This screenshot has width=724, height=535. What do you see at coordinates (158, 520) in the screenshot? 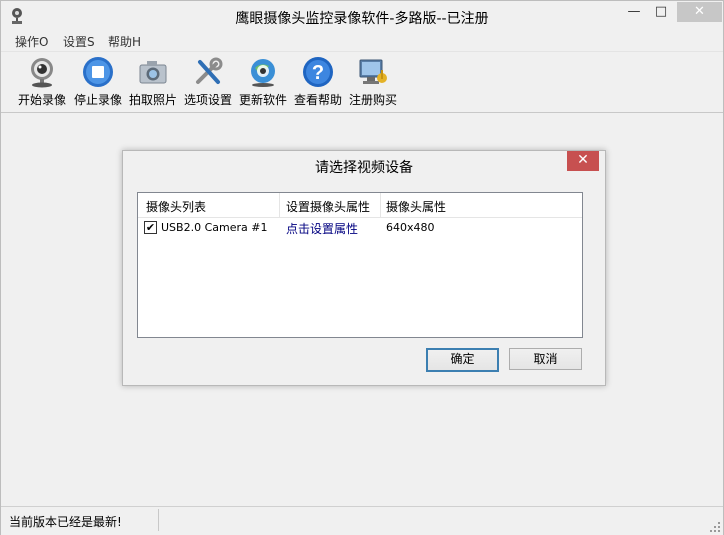
I see `status-divider` at bounding box center [158, 520].